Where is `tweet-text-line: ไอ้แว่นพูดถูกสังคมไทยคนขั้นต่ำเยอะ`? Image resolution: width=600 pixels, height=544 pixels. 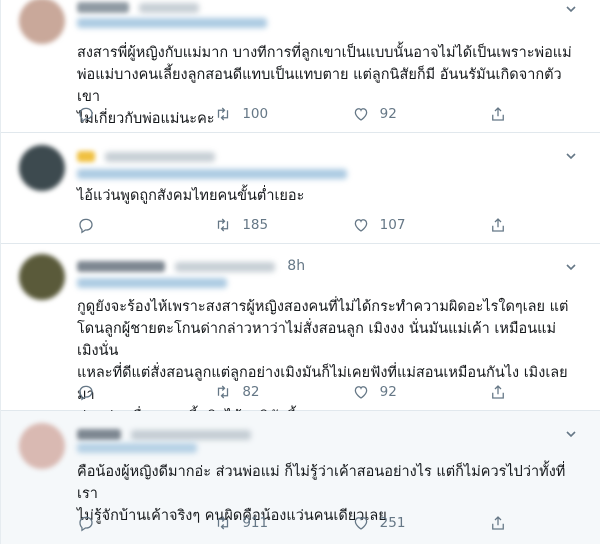 tweet-text-line: ไอ้แว่นพูดถูกสังคมไทยคนขั้นต่ำเยอะ is located at coordinates (191, 196).